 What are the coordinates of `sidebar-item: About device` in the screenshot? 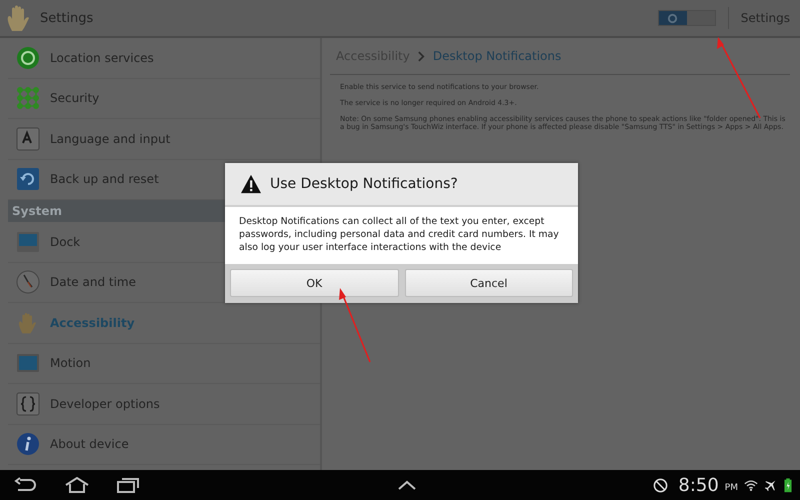 It's located at (164, 444).